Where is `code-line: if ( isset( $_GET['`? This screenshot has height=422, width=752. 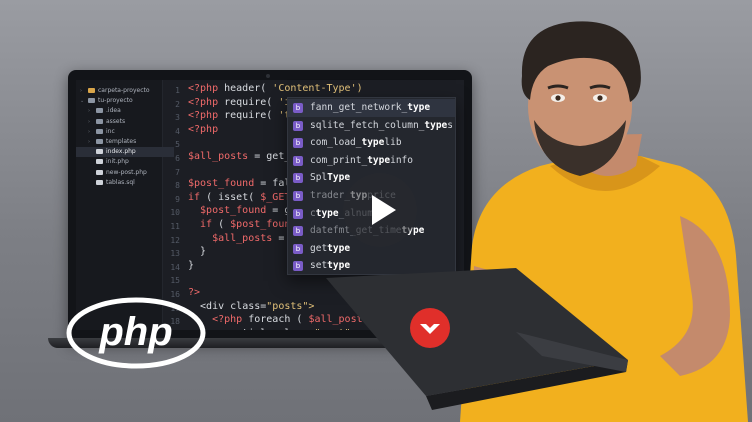 code-line: if ( isset( $_GET[' is located at coordinates (245, 197).